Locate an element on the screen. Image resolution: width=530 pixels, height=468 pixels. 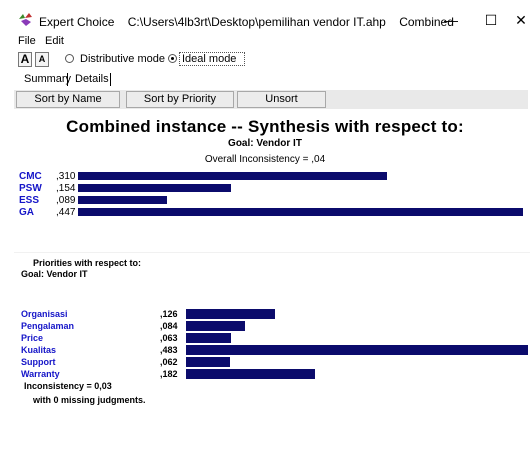
criterion-value: ,182 is located at coordinates (169, 374).